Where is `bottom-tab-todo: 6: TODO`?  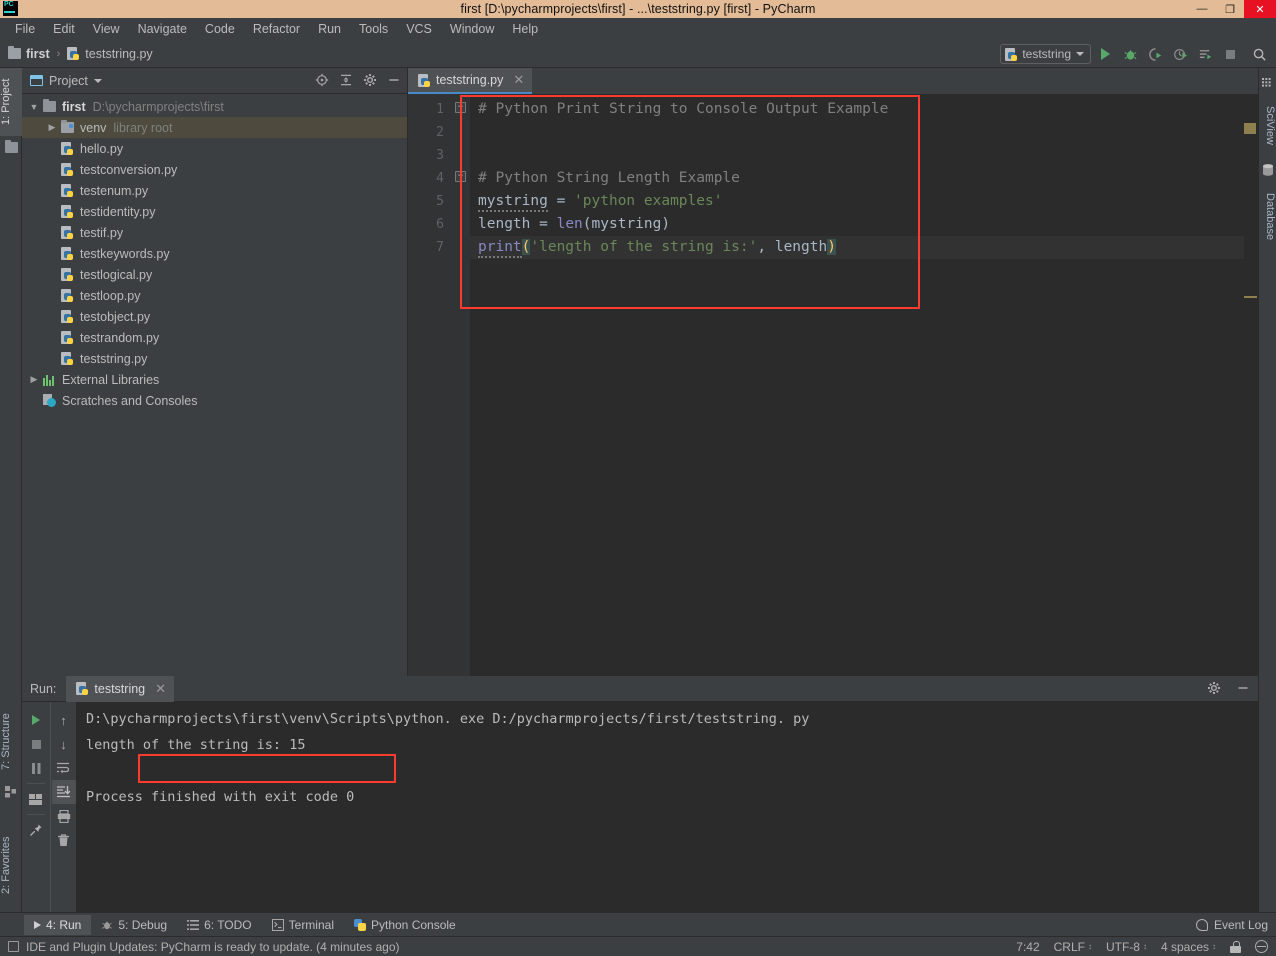 bottom-tab-todo: 6: TODO is located at coordinates (219, 925).